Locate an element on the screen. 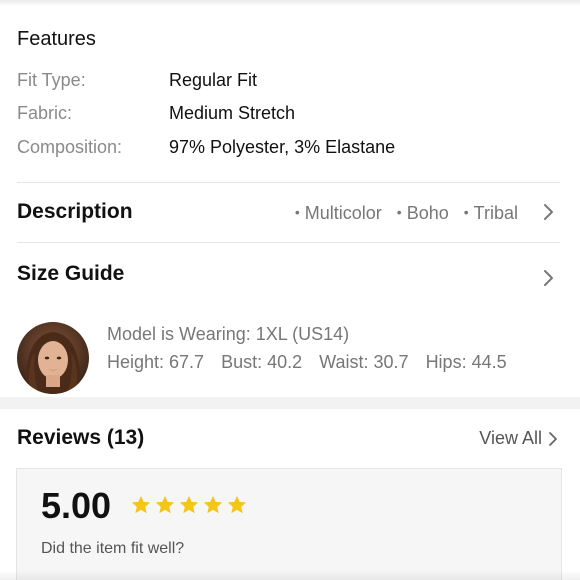 The image size is (580, 580). measurement-height: Height: 67.7 is located at coordinates (156, 362).